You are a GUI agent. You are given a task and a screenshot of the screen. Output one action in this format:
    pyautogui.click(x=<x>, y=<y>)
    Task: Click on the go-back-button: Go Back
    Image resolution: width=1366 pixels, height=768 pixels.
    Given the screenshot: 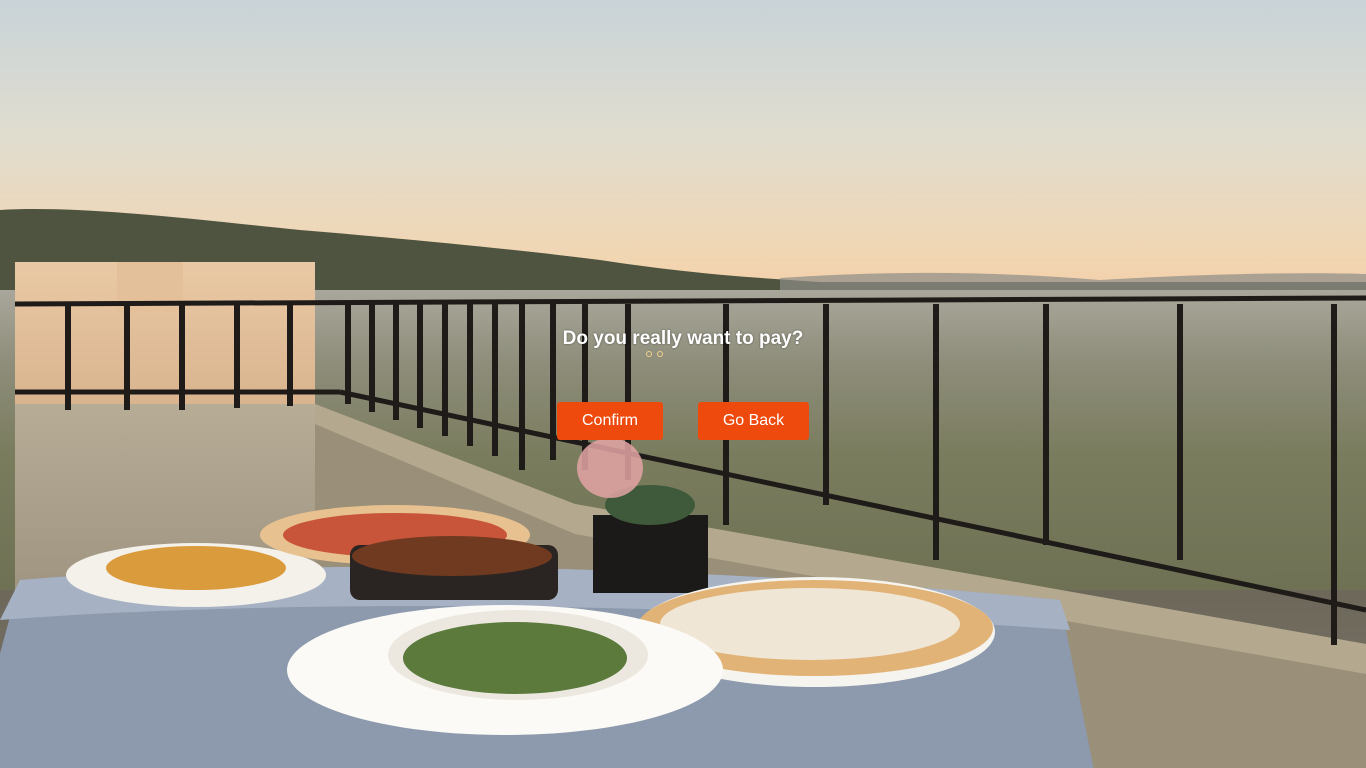 What is the action you would take?
    pyautogui.click(x=753, y=421)
    